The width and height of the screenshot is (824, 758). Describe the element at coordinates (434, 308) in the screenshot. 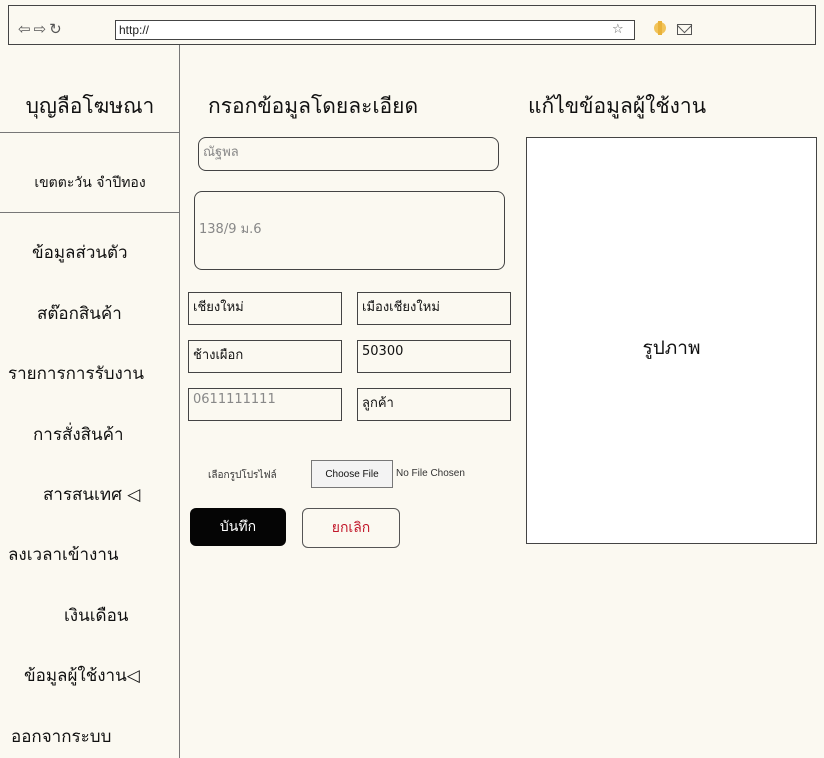

I see `district-field: เมืองเชียงใหม่` at that location.